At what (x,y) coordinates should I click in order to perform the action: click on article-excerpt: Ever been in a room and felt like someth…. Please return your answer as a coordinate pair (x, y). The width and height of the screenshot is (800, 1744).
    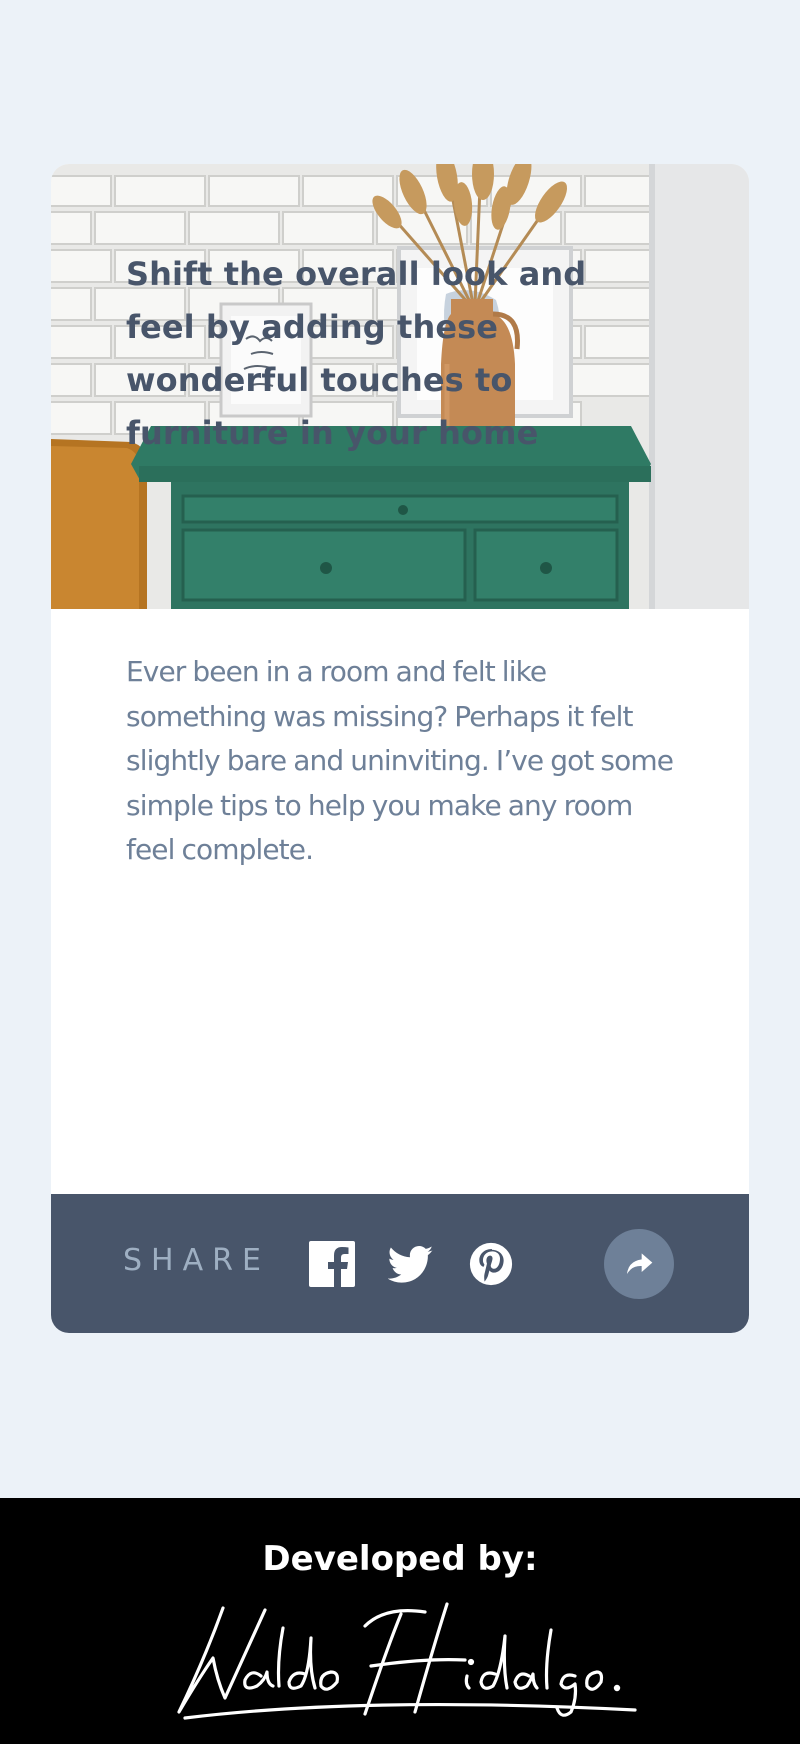
    Looking at the image, I should click on (400, 760).